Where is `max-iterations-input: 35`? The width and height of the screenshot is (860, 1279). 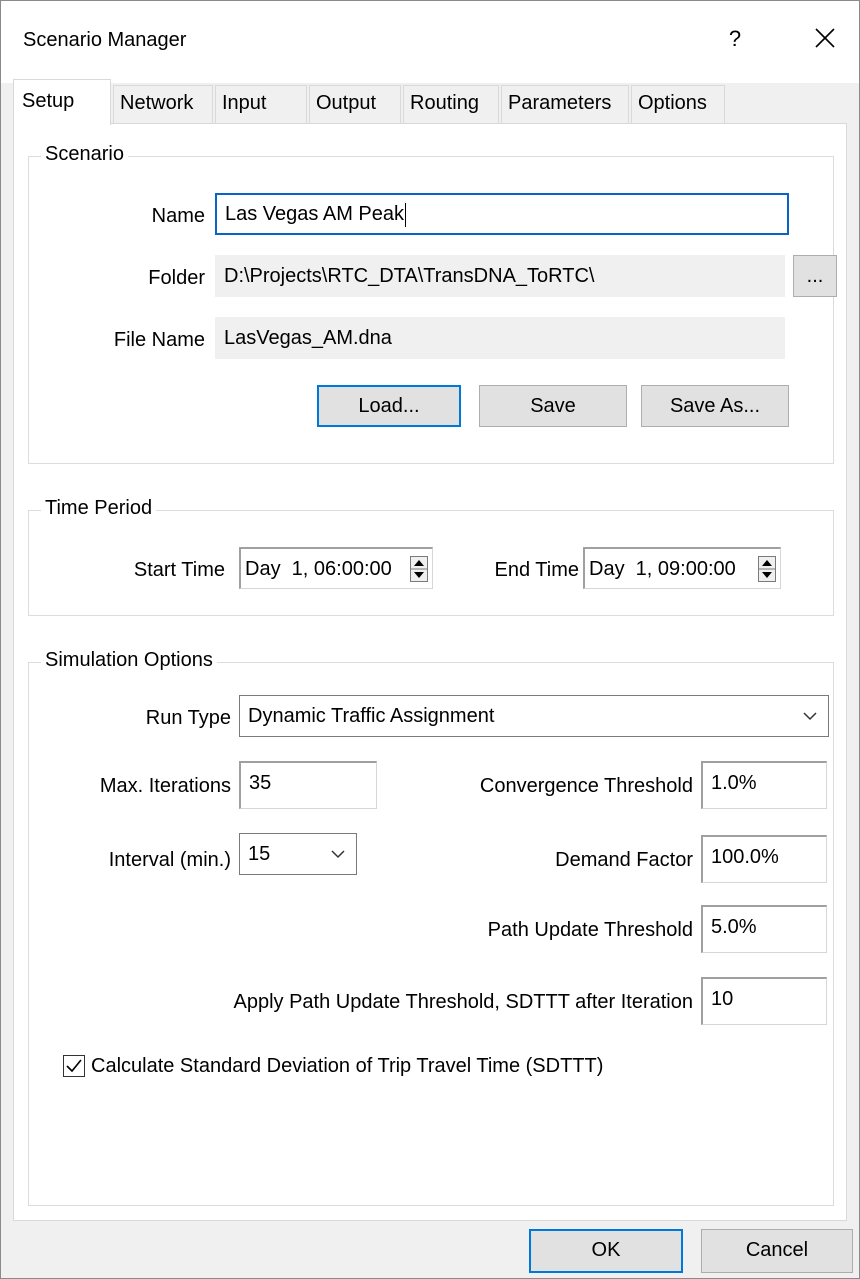
max-iterations-input: 35 is located at coordinates (308, 785).